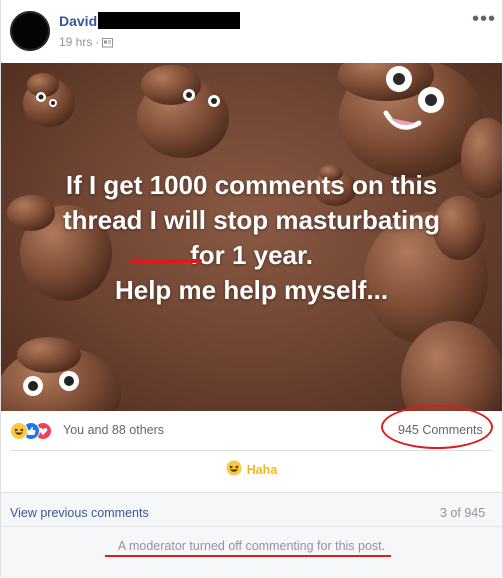  Describe the element at coordinates (19, 431) in the screenshot. I see `haha-reaction-icon` at that location.